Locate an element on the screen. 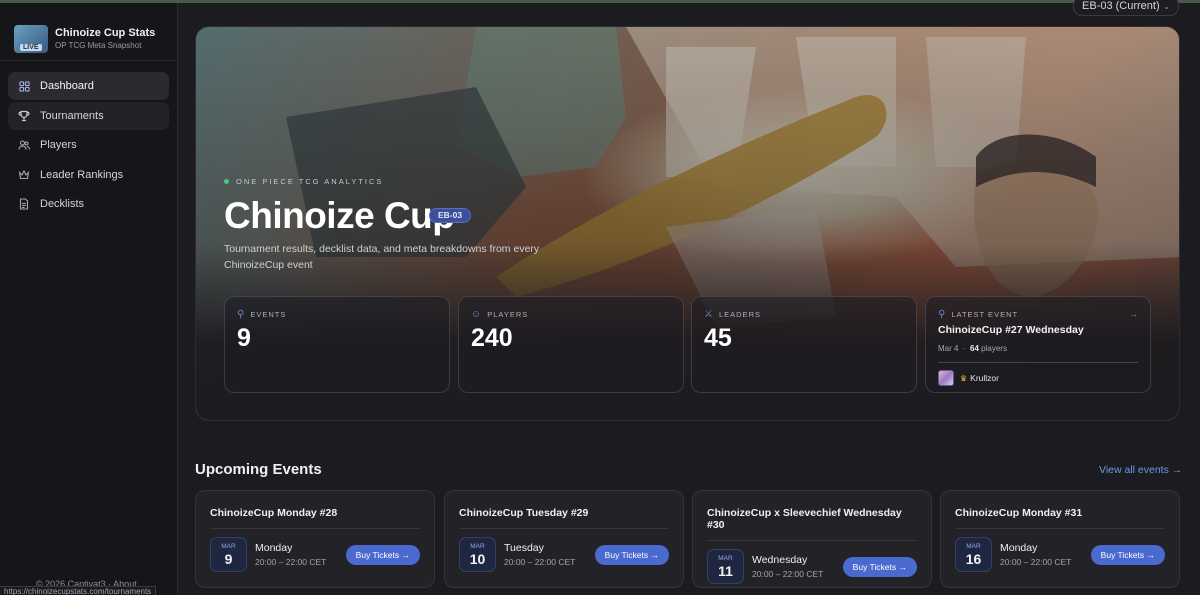  version-select: EB-03 (Current) ⌄ is located at coordinates (1126, 8).